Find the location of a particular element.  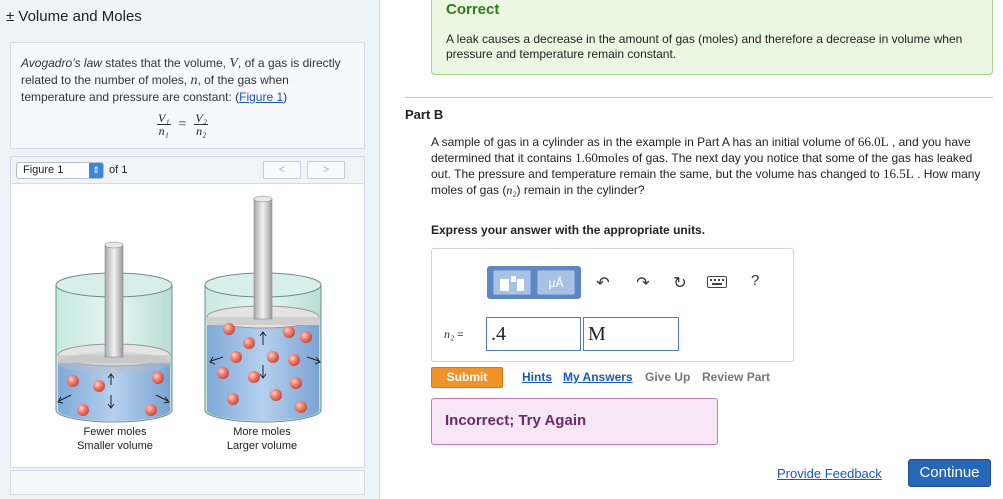

incorrect-feedback-box: Incorrect; Try Again is located at coordinates (574, 421).